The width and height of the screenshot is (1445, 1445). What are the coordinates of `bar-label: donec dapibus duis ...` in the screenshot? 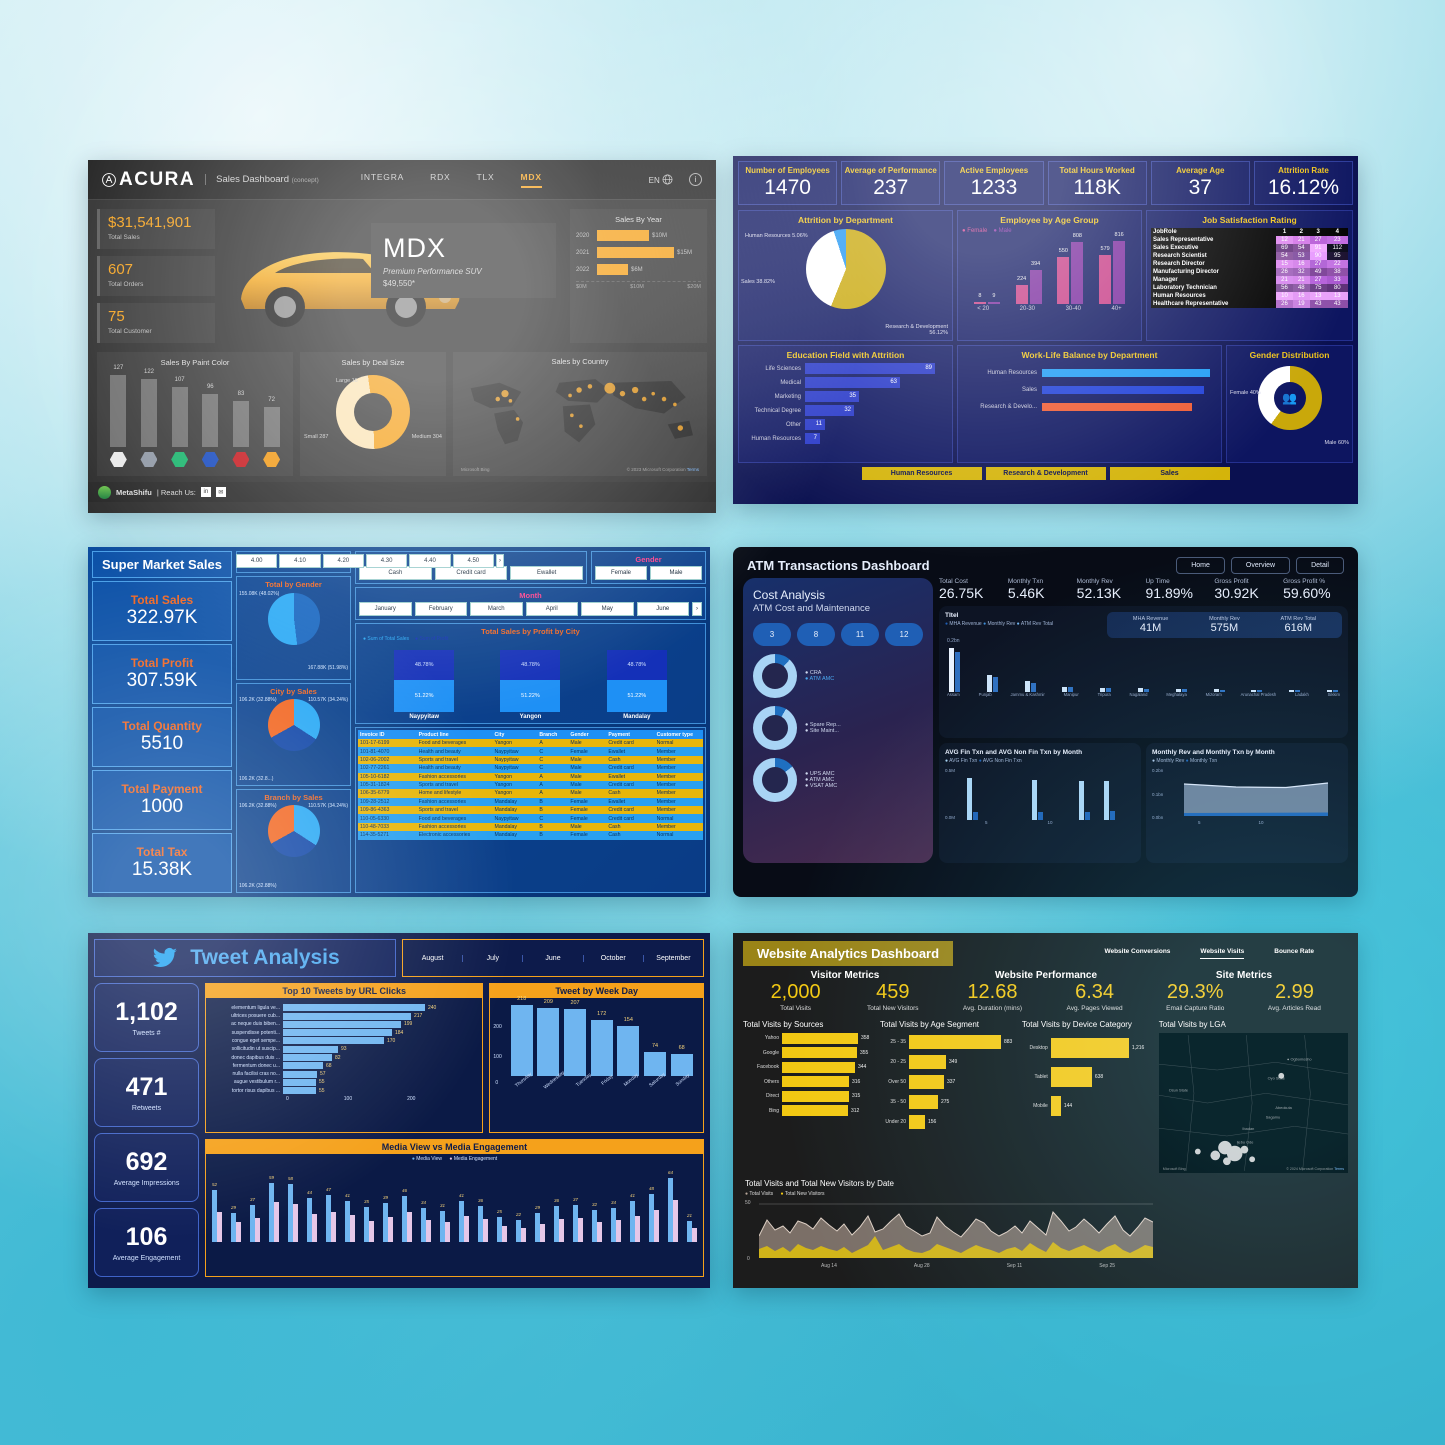 It's located at (255, 1057).